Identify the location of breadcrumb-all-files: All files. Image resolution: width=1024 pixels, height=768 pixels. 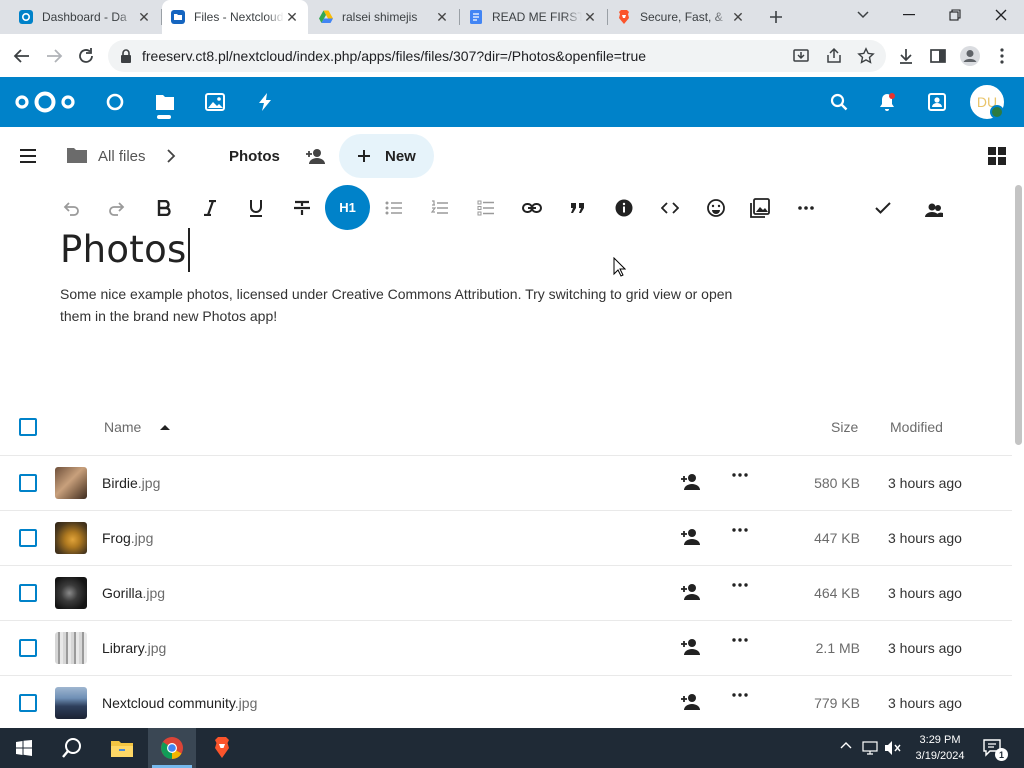
(122, 156).